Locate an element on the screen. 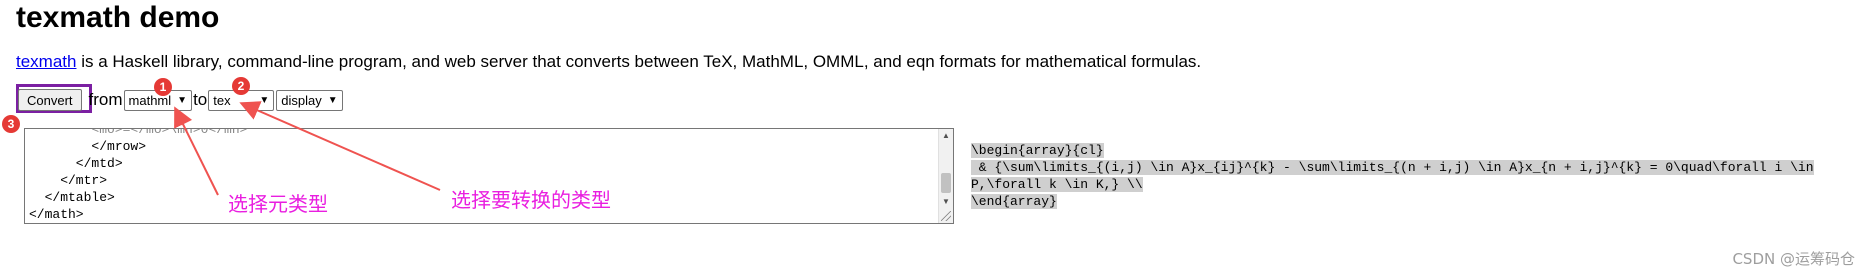 Image resolution: width=1865 pixels, height=275 pixels. convert-button: Convert is located at coordinates (50, 100).